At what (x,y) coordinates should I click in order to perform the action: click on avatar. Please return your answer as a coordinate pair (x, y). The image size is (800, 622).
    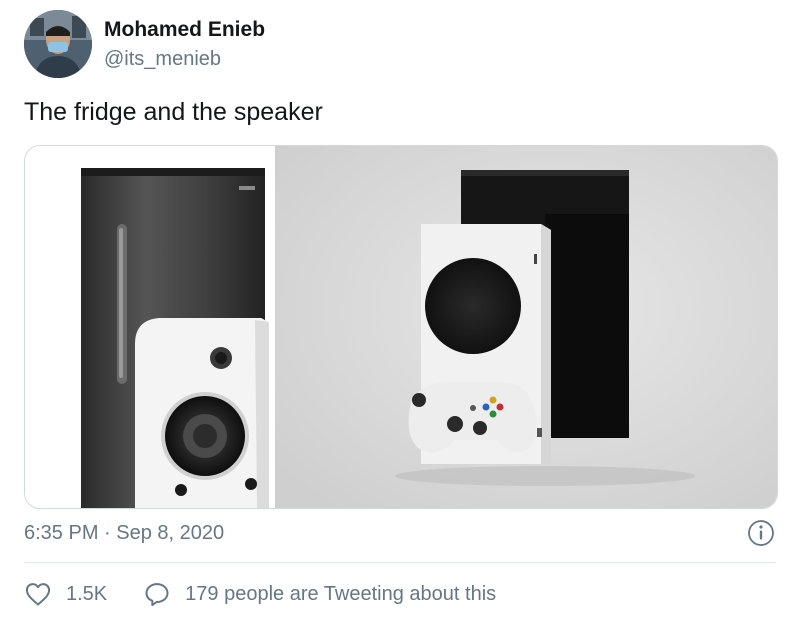
    Looking at the image, I should click on (58, 44).